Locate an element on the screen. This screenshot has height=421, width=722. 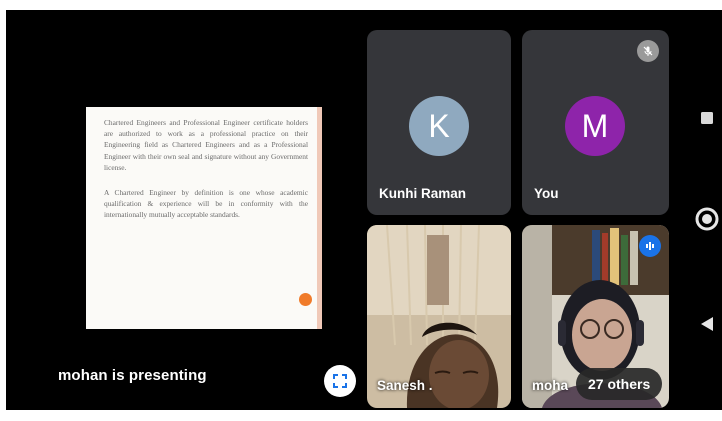
nav-back-button is located at coordinates (707, 326).